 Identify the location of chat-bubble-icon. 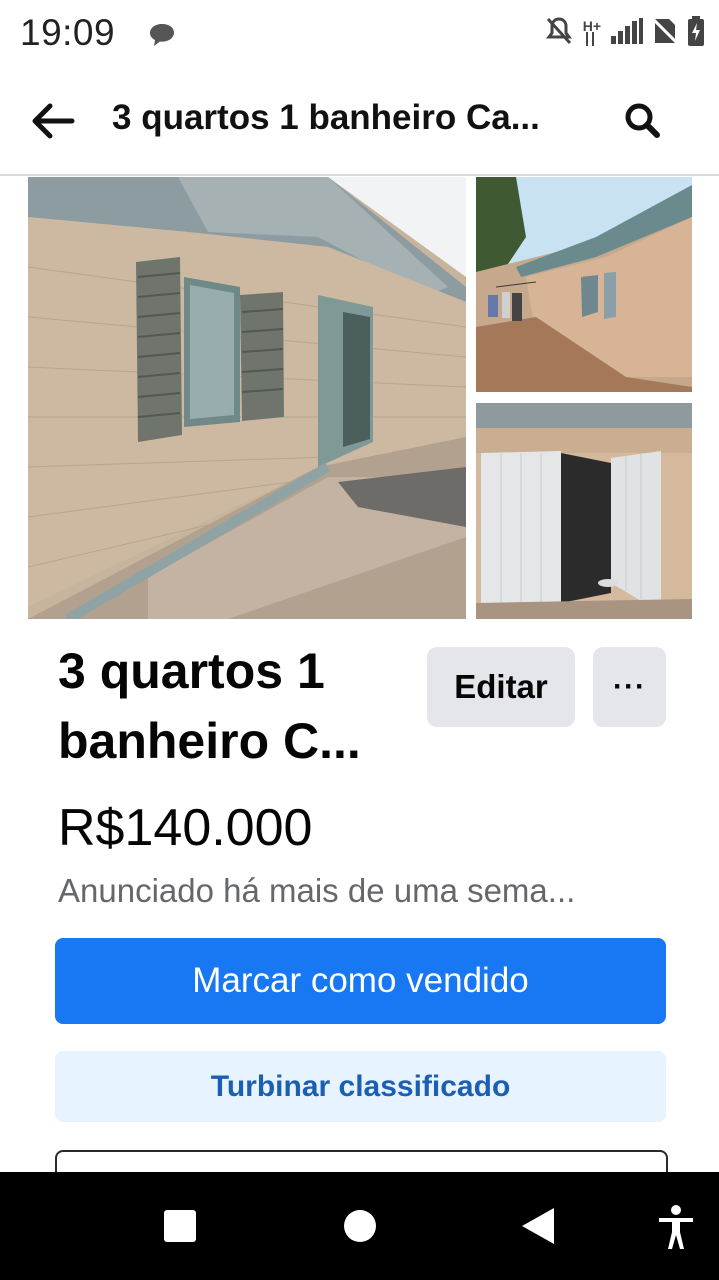
(162, 37).